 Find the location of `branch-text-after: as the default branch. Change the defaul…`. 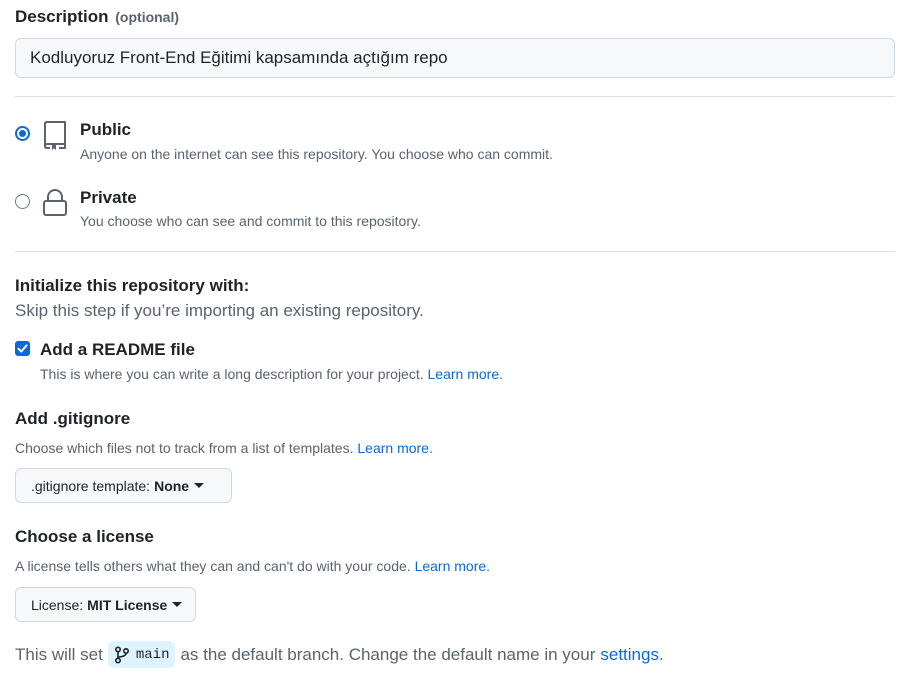

branch-text-after: as the default branch. Change the defaul… is located at coordinates (388, 654).